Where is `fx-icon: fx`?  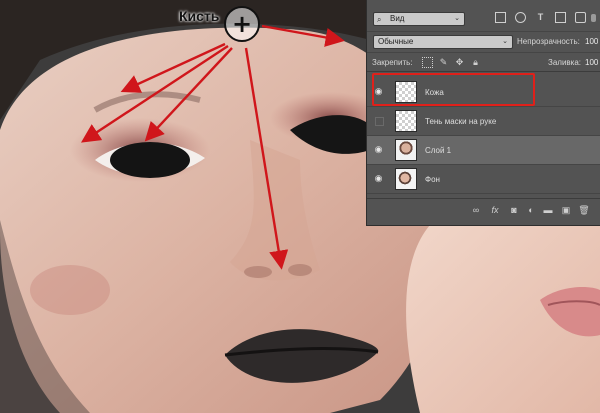
fx-icon: fx is located at coordinates (495, 210).